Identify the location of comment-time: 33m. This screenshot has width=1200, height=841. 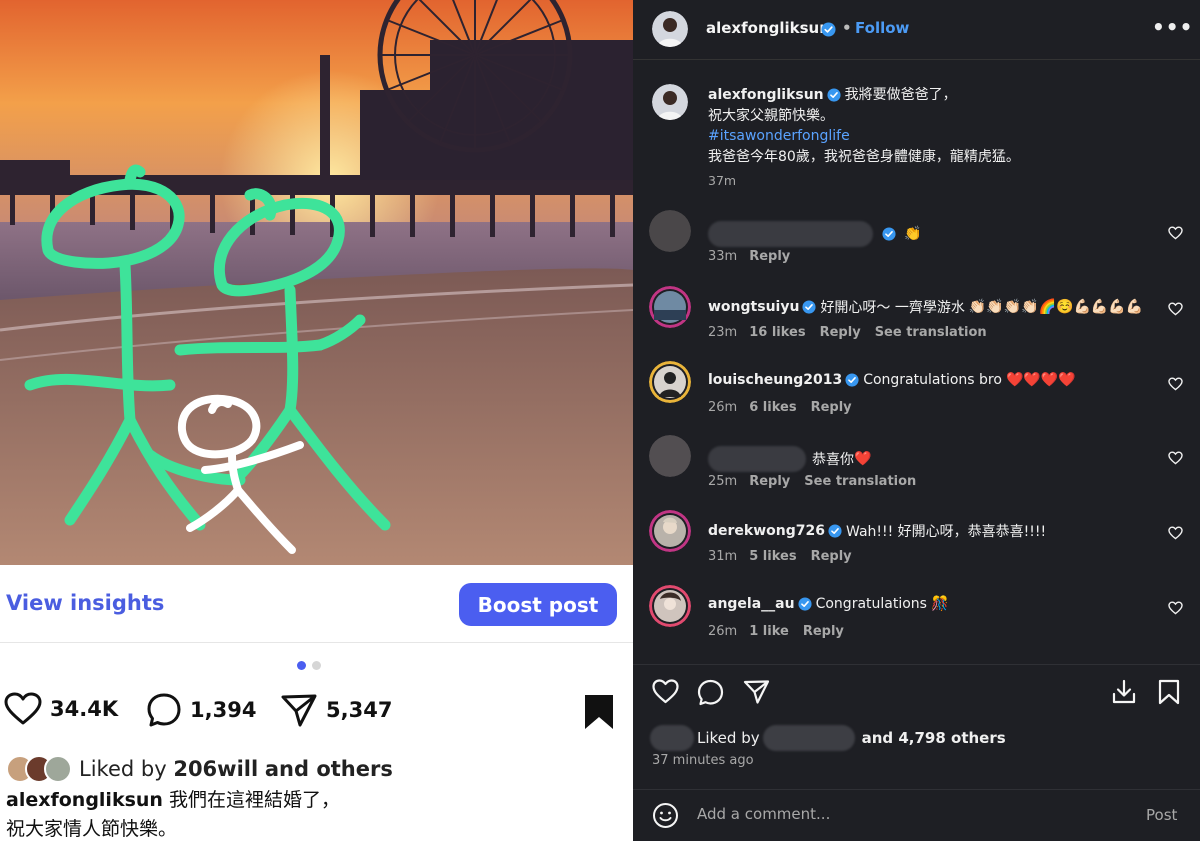
(722, 256).